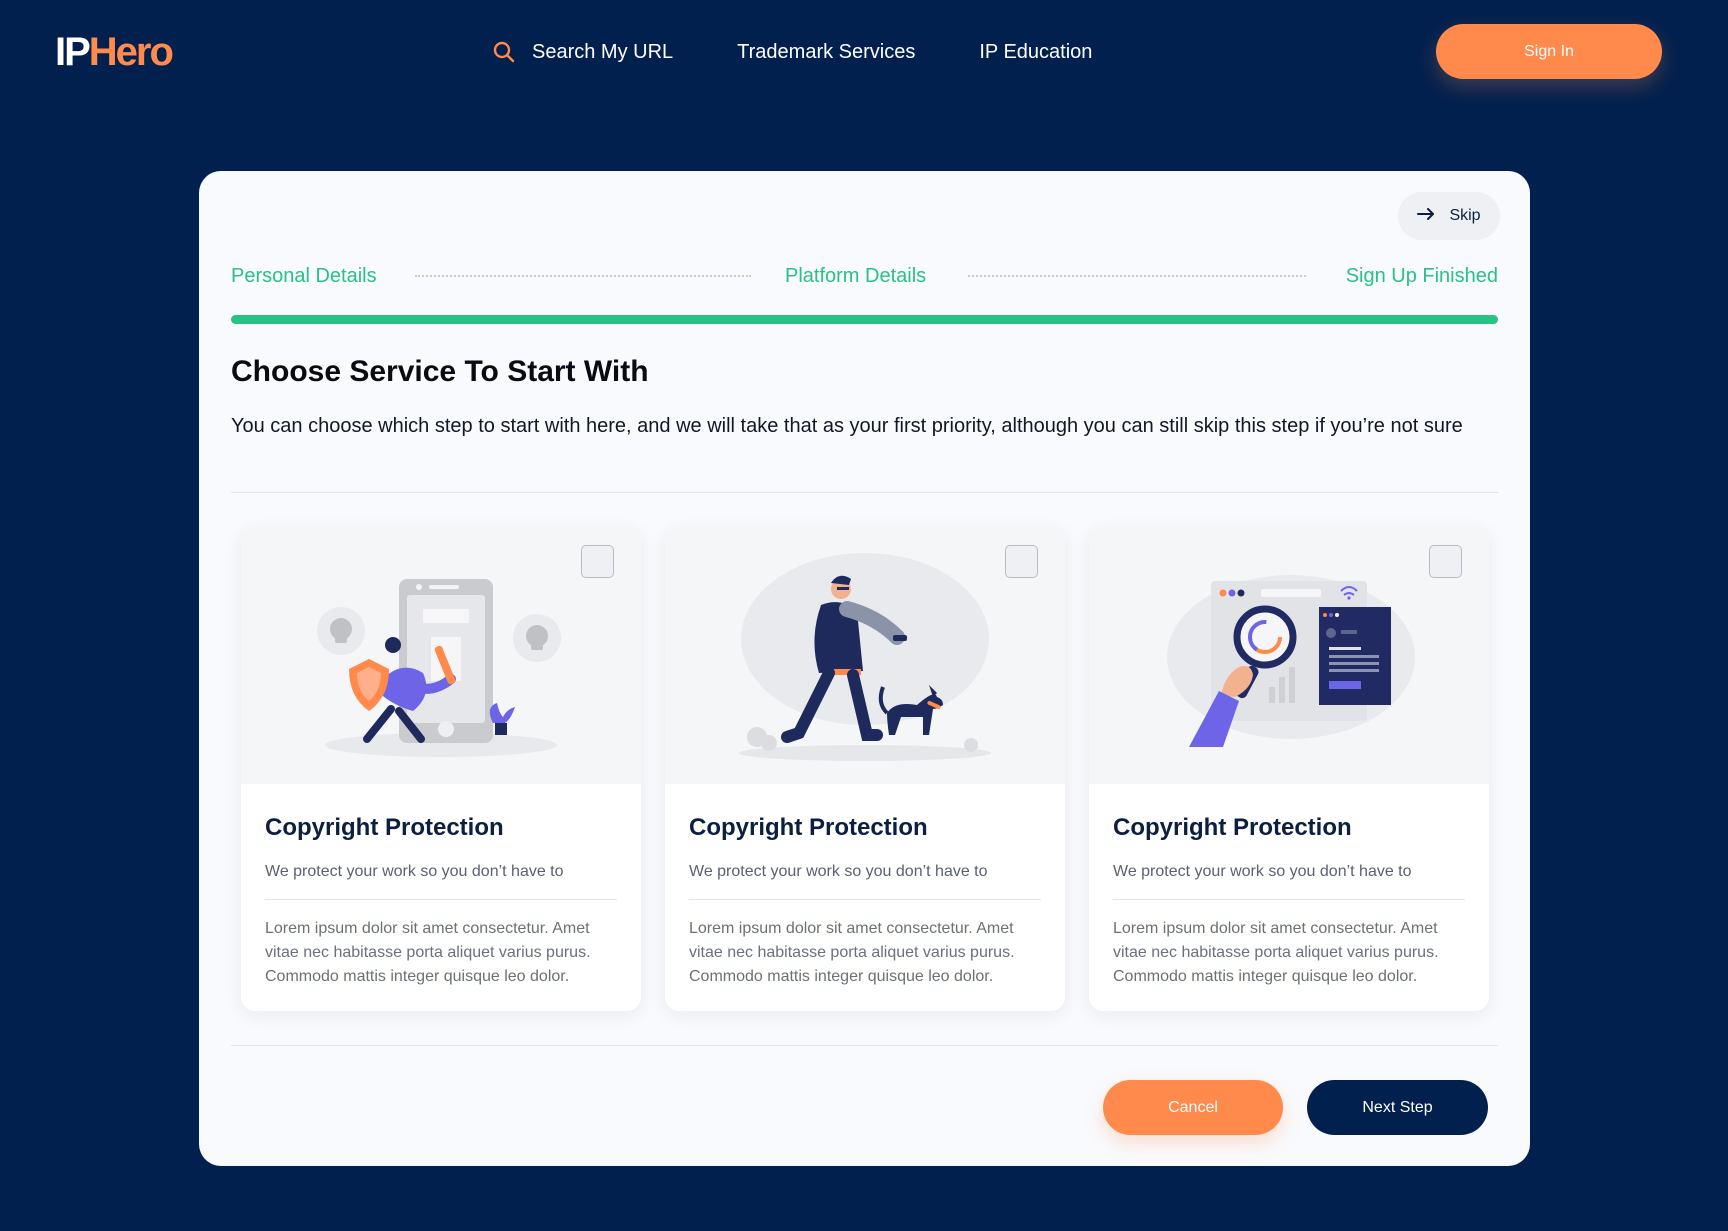 This screenshot has height=1231, width=1728. Describe the element at coordinates (1397, 1107) in the screenshot. I see `next-step-button: Next Step` at that location.